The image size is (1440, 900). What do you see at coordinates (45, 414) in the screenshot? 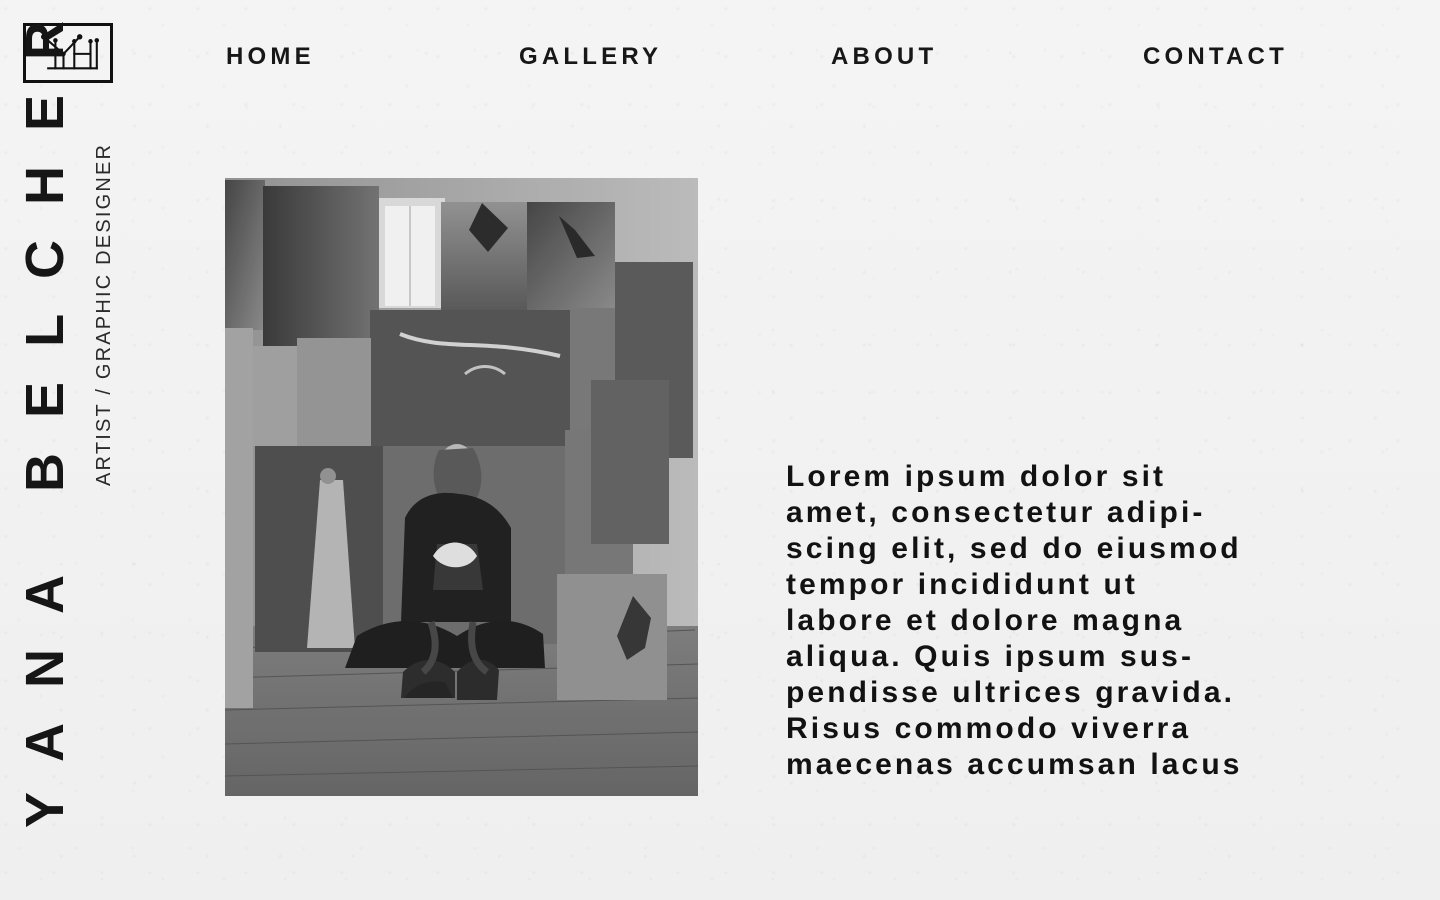
I see `artist-name: YANA BELCHER` at bounding box center [45, 414].